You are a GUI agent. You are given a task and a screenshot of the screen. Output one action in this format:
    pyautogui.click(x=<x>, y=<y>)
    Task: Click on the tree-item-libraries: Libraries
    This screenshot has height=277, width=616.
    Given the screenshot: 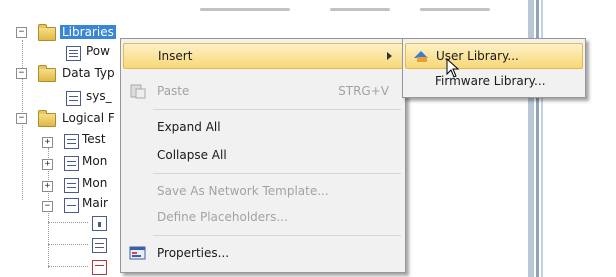 What is the action you would take?
    pyautogui.click(x=88, y=32)
    